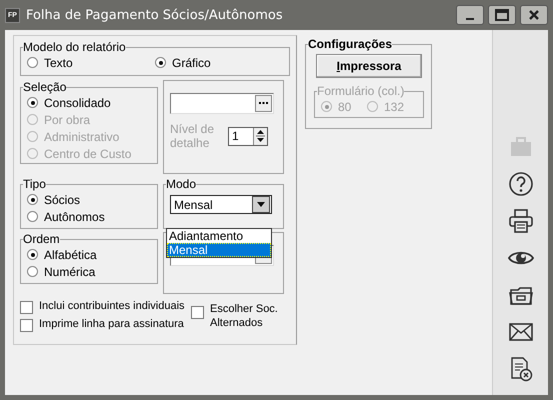  Describe the element at coordinates (181, 184) in the screenshot. I see `group-label: Modo` at that location.